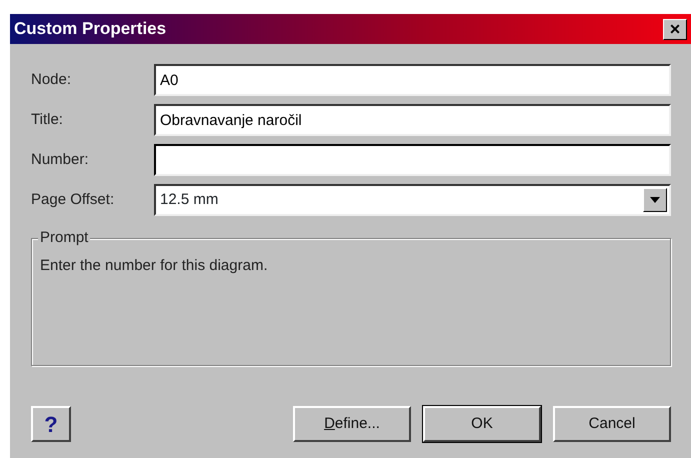 The image size is (691, 458). Describe the element at coordinates (412, 200) in the screenshot. I see `dropdown-field: 12.5 mm` at that location.